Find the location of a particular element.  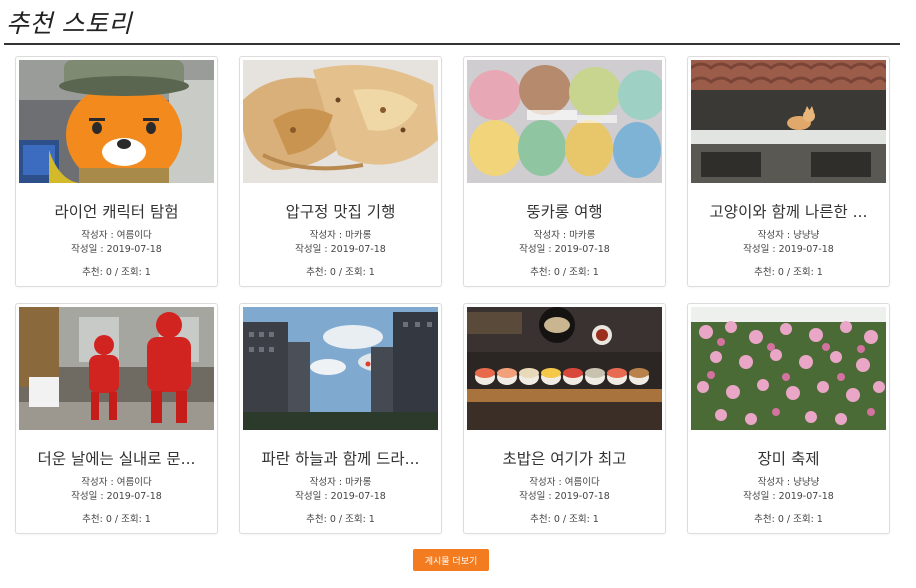

rose-festival-photo is located at coordinates (788, 368).